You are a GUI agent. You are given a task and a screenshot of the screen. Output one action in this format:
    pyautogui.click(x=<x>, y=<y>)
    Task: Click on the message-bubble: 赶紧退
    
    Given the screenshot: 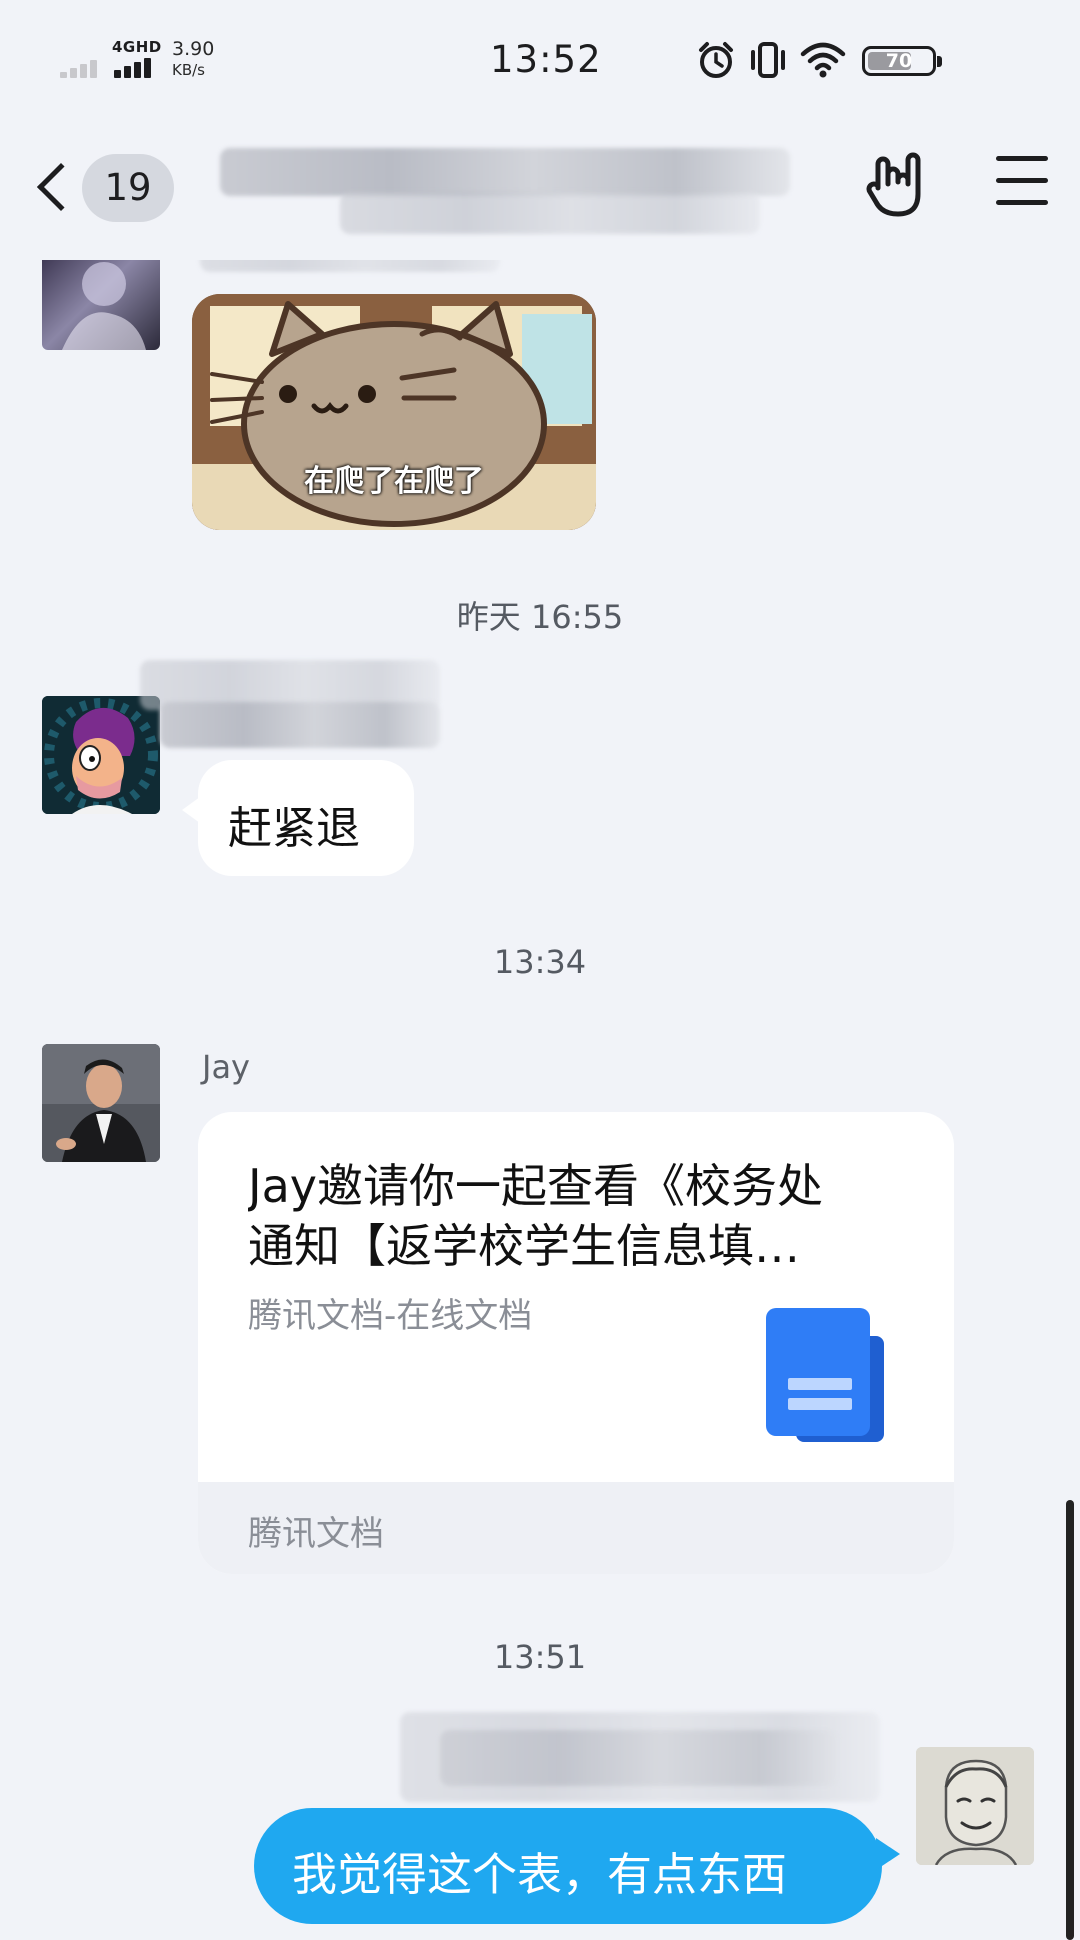 What is the action you would take?
    pyautogui.click(x=298, y=818)
    